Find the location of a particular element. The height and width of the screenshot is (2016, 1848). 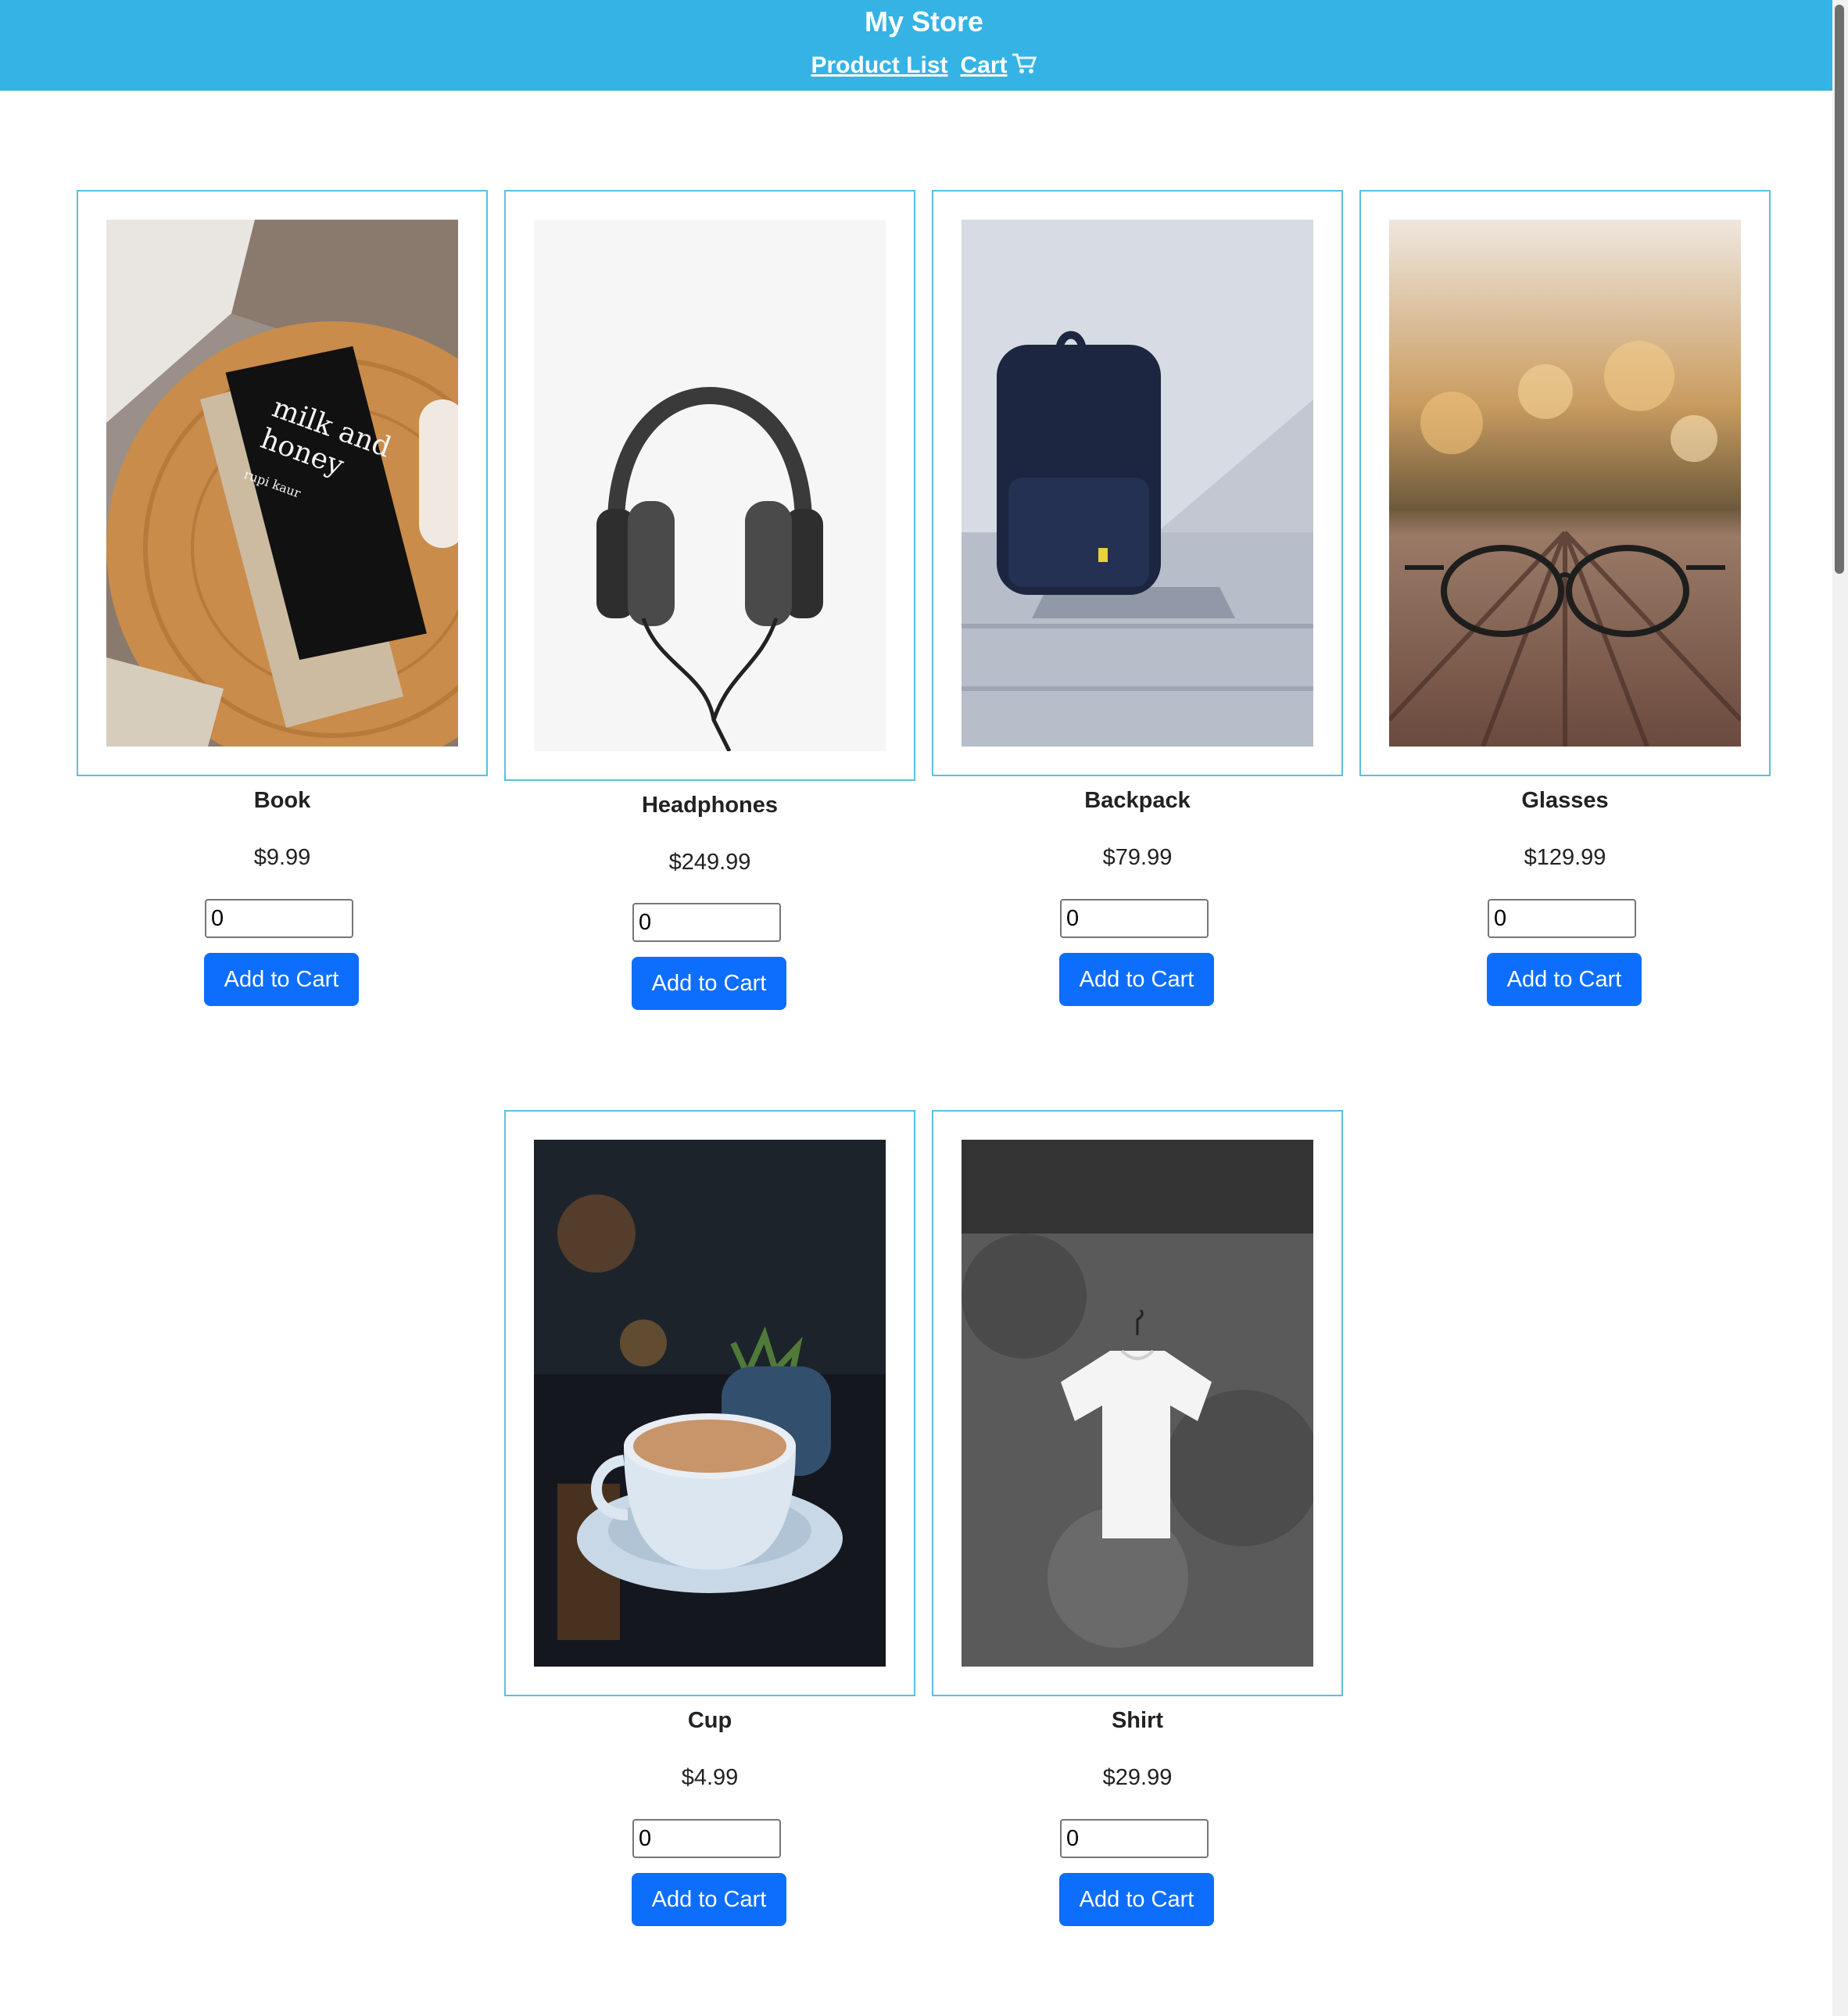

shirt-photo is located at coordinates (1138, 1403).